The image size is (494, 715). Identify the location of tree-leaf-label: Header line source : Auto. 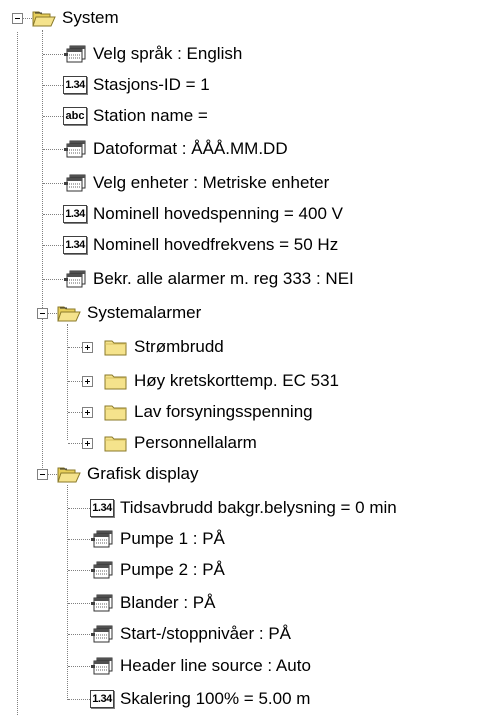
(215, 665).